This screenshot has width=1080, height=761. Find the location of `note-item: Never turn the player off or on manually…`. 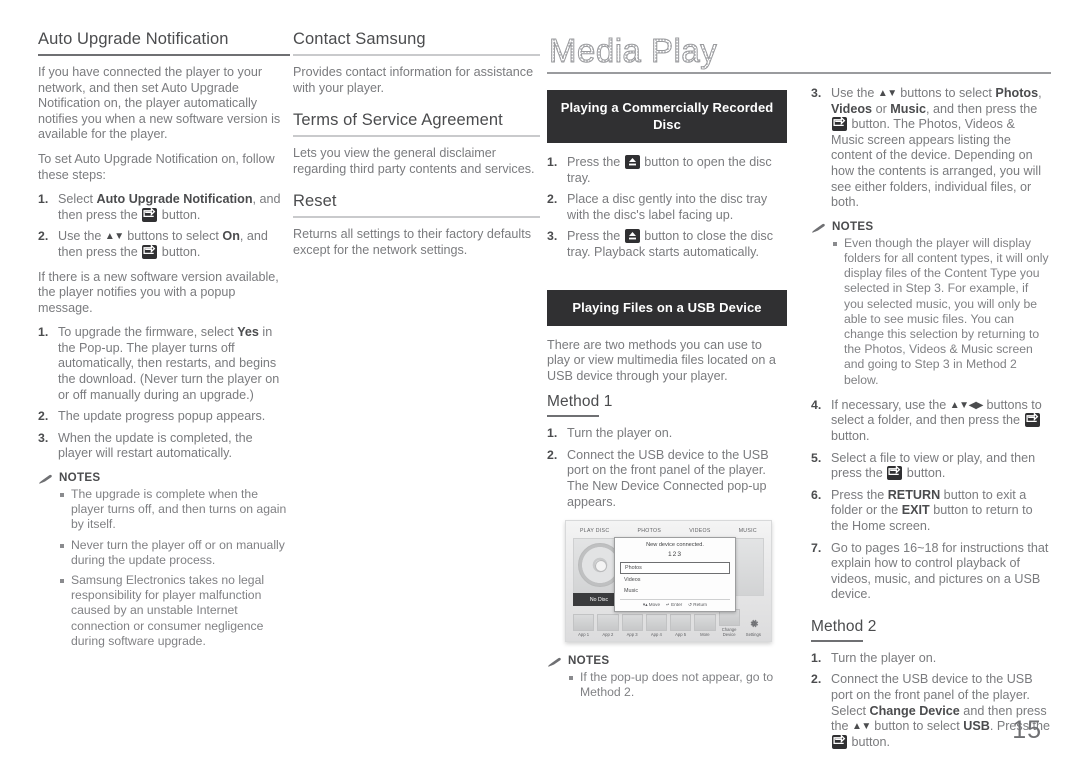

note-item: Never turn the player off or on manually… is located at coordinates (175, 553).